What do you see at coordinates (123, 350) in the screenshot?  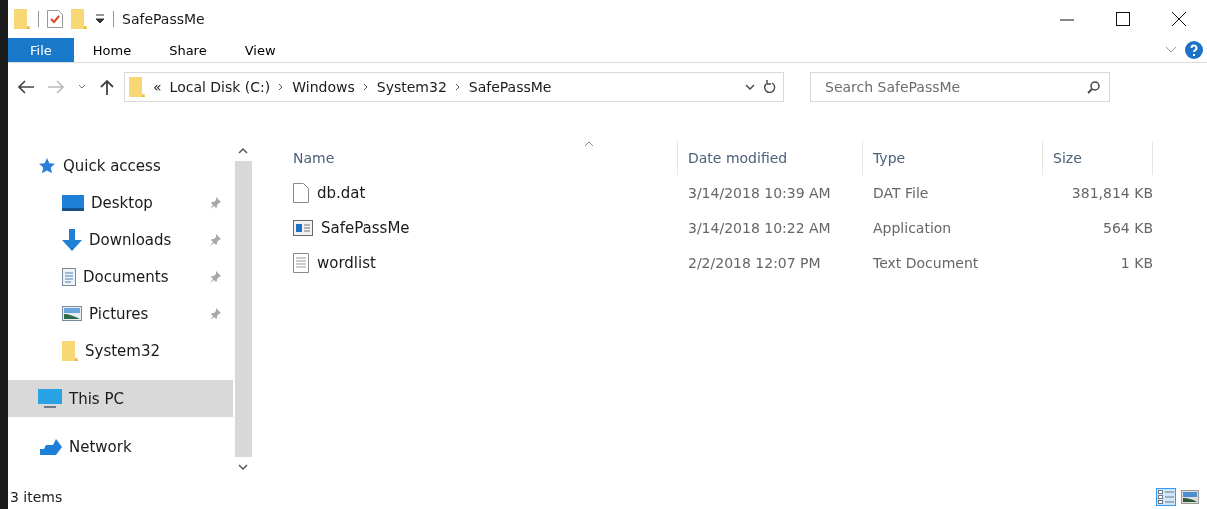 I see `nav-label: System32` at bounding box center [123, 350].